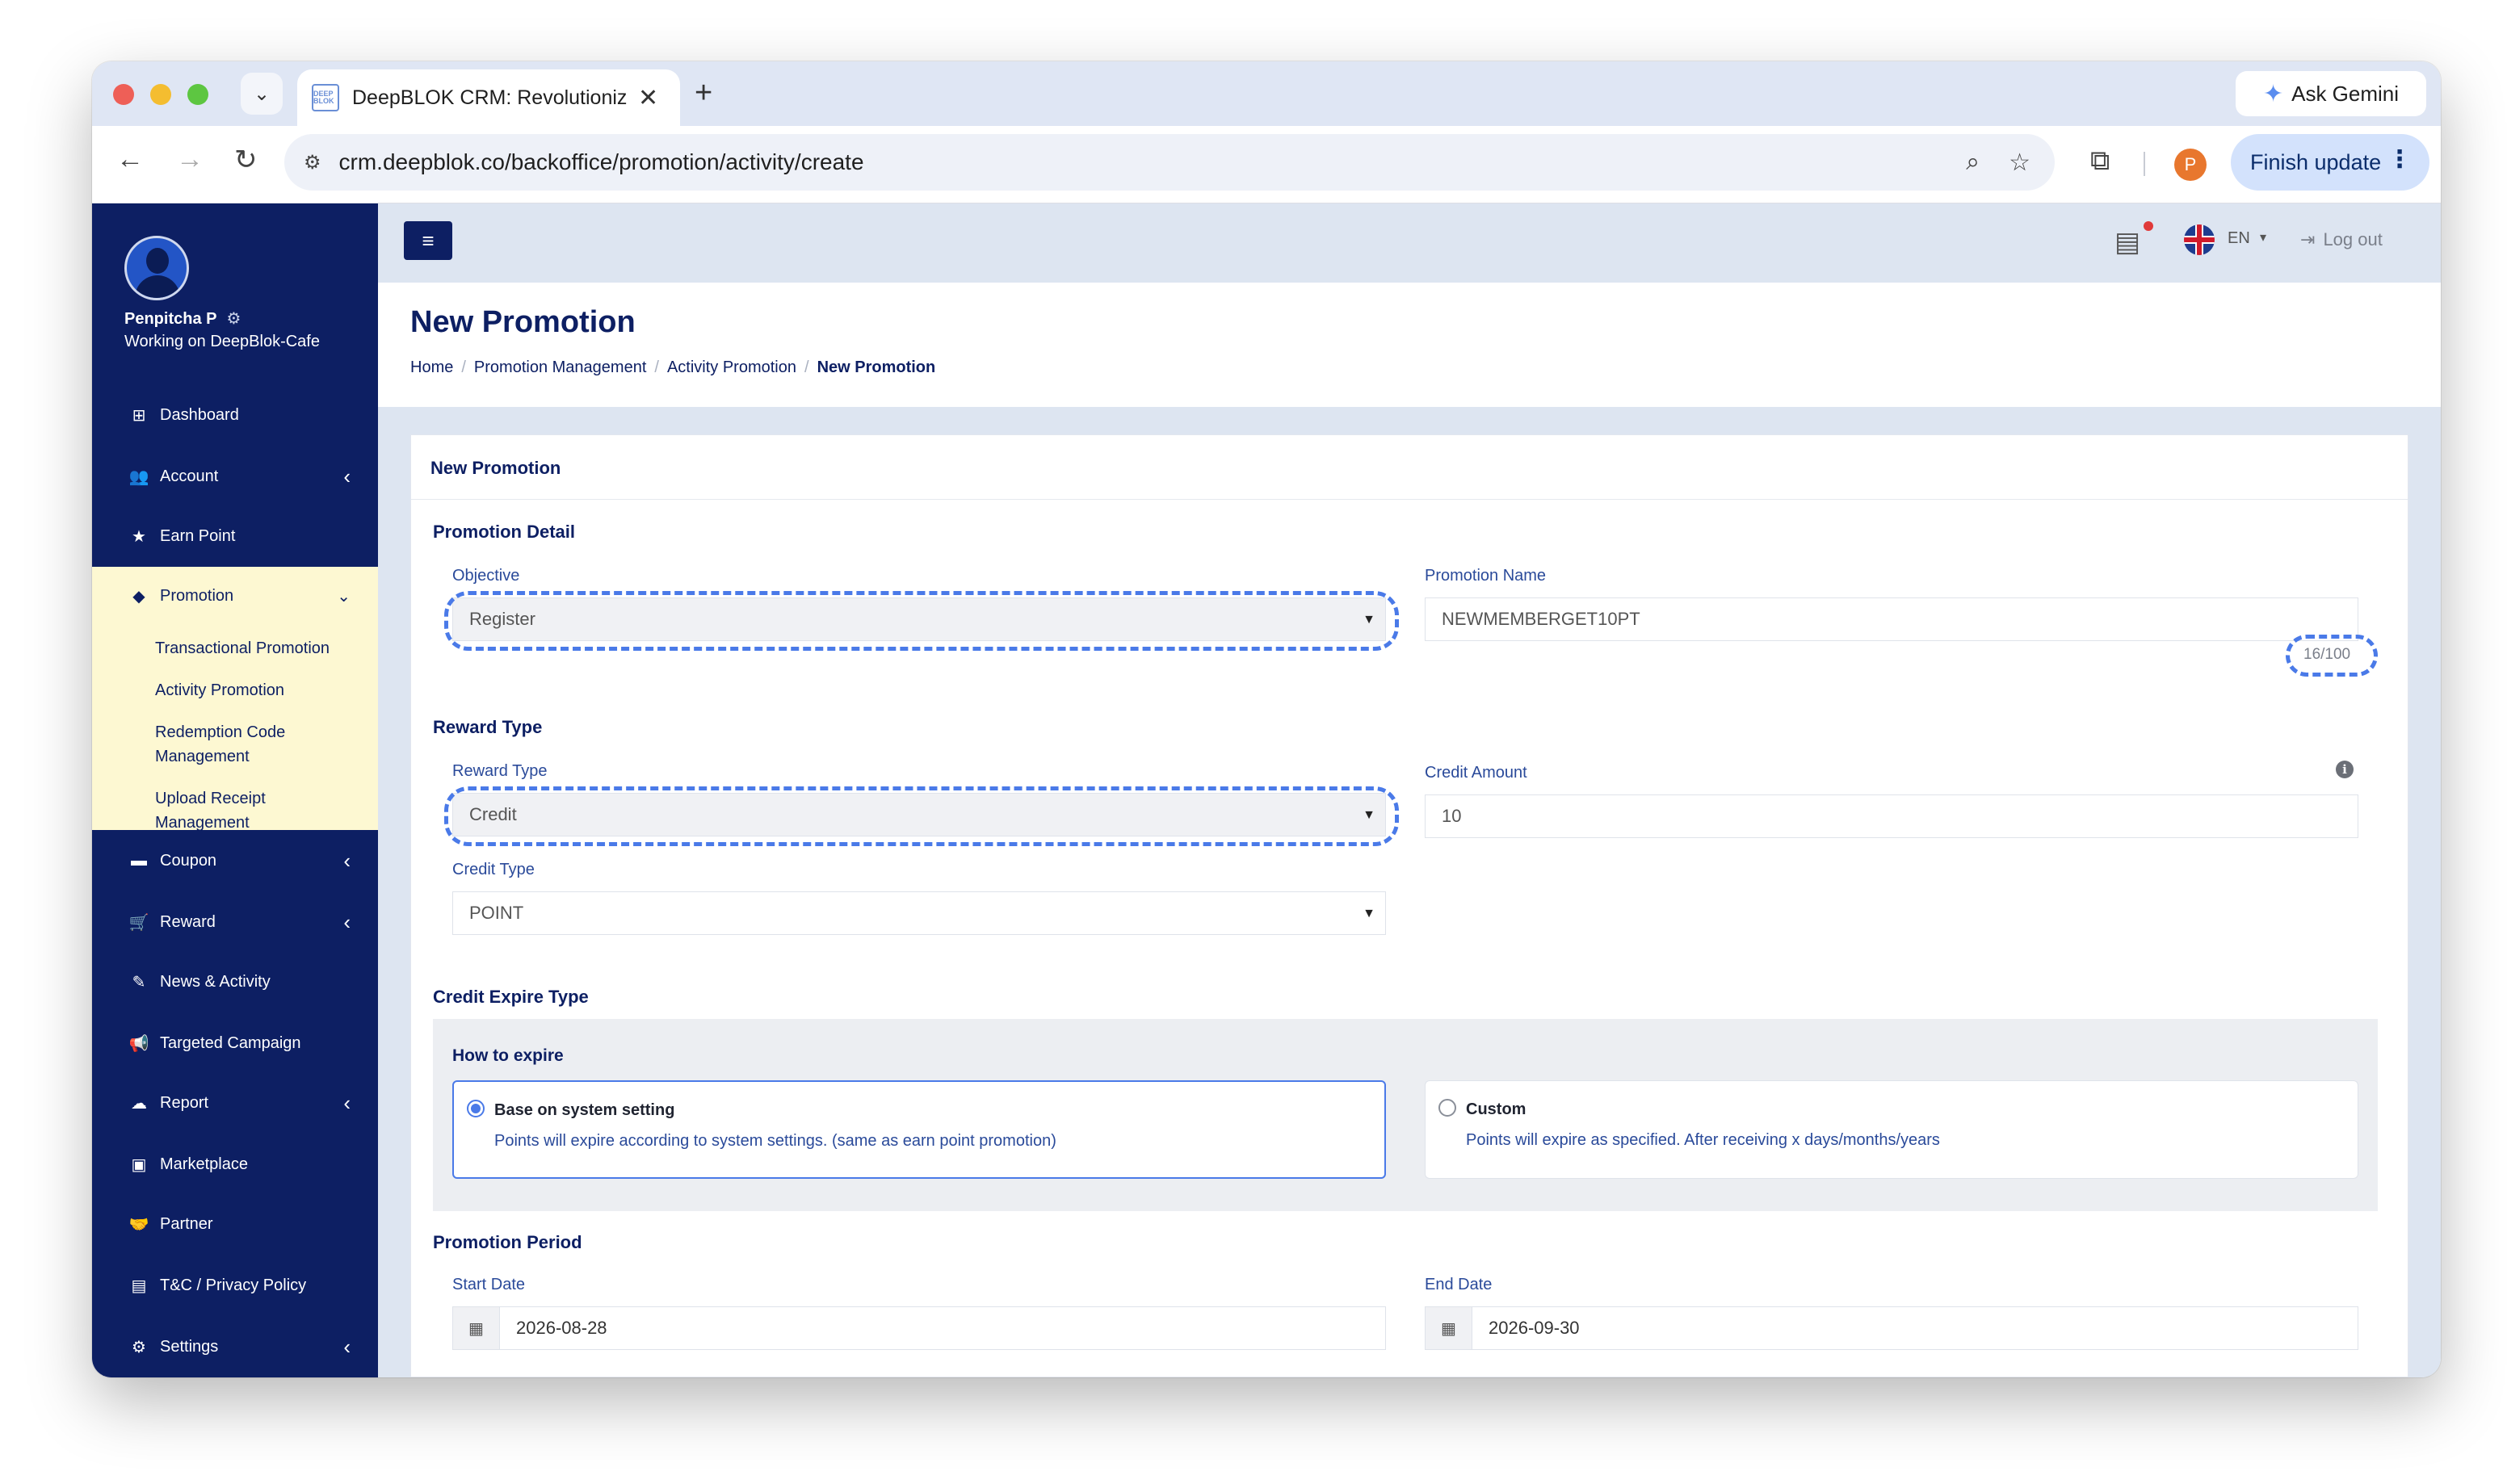 The height and width of the screenshot is (1484, 2507). I want to click on breadcrumb-home: Home, so click(431, 367).